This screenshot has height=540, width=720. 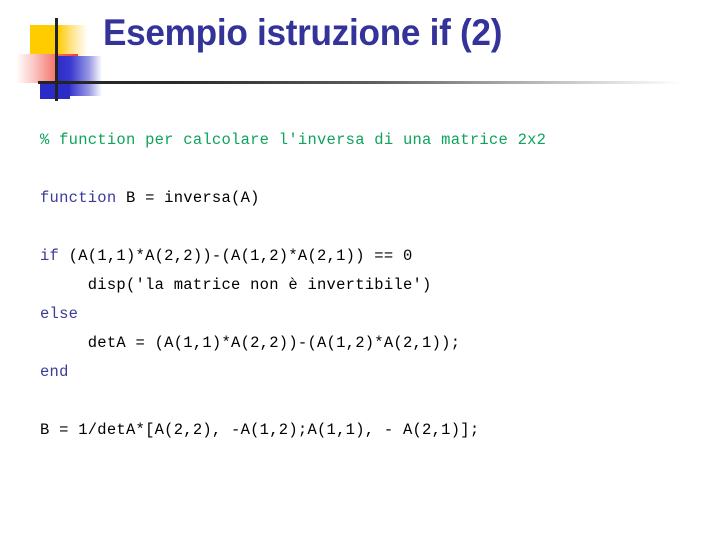 I want to click on code-line-else: else, so click(x=380, y=314).